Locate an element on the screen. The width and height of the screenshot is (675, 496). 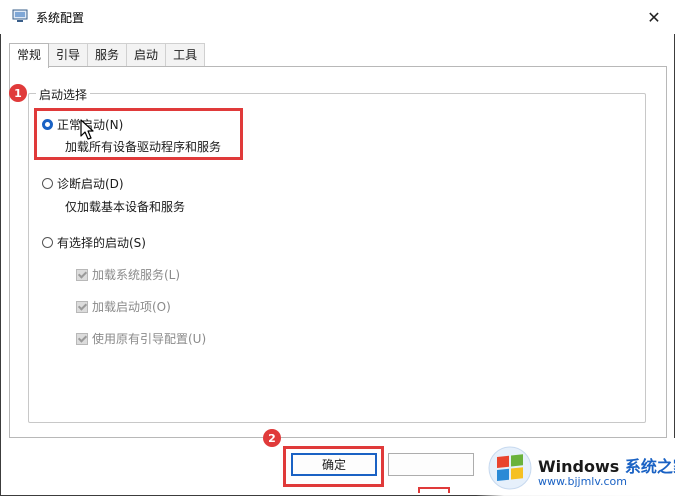
tab-strip: 常规 引导 服务 启动 工具 is located at coordinates (107, 55).